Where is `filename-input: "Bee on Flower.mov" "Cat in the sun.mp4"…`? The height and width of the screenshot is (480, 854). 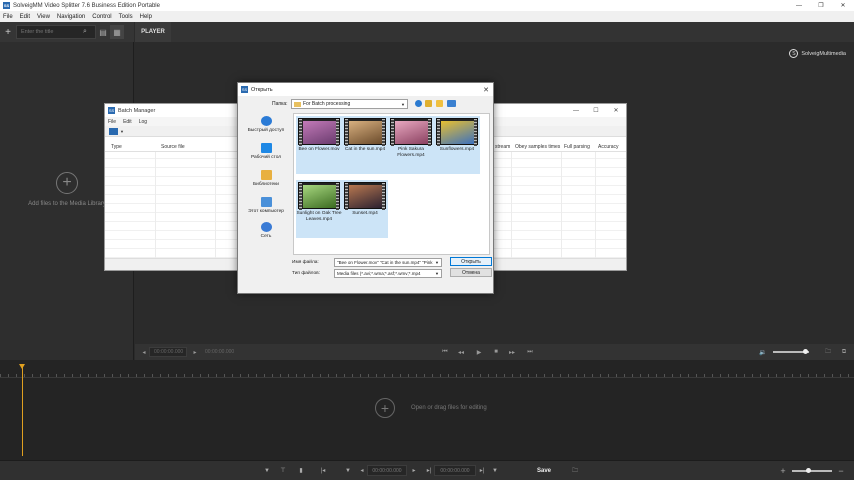
filename-input: "Bee on Flower.mov" "Cat in the sun.mp4"… is located at coordinates (388, 262).